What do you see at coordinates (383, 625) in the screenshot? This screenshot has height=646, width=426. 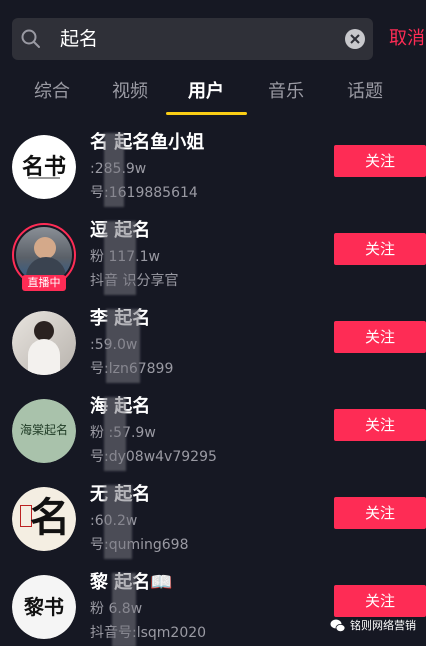 I see `watermark-text: 铭则网络营销` at bounding box center [383, 625].